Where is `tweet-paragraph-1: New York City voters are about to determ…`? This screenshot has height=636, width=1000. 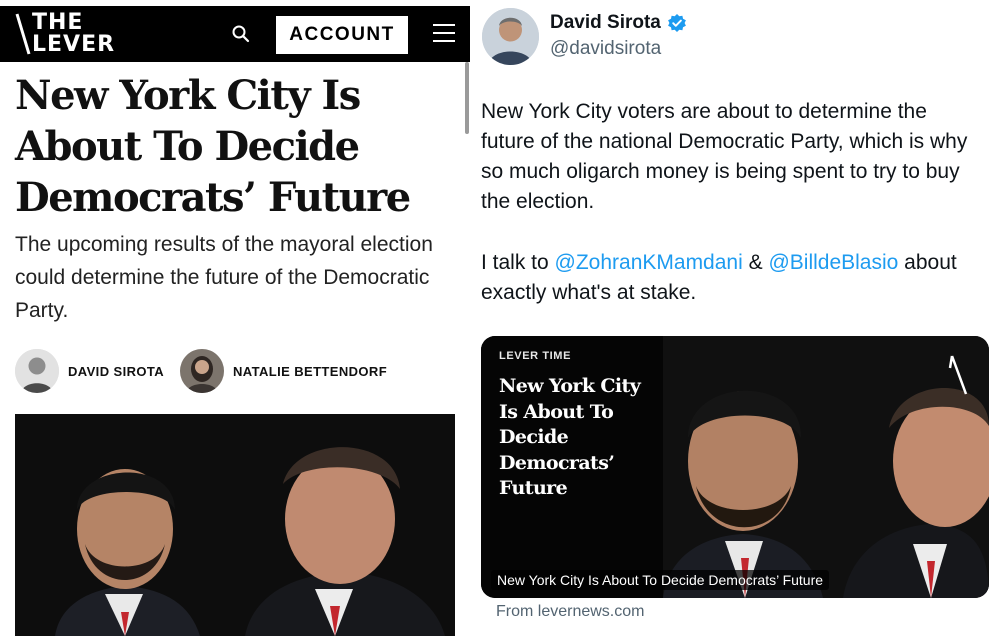
tweet-paragraph-1: New York City voters are about to determ… is located at coordinates (724, 156).